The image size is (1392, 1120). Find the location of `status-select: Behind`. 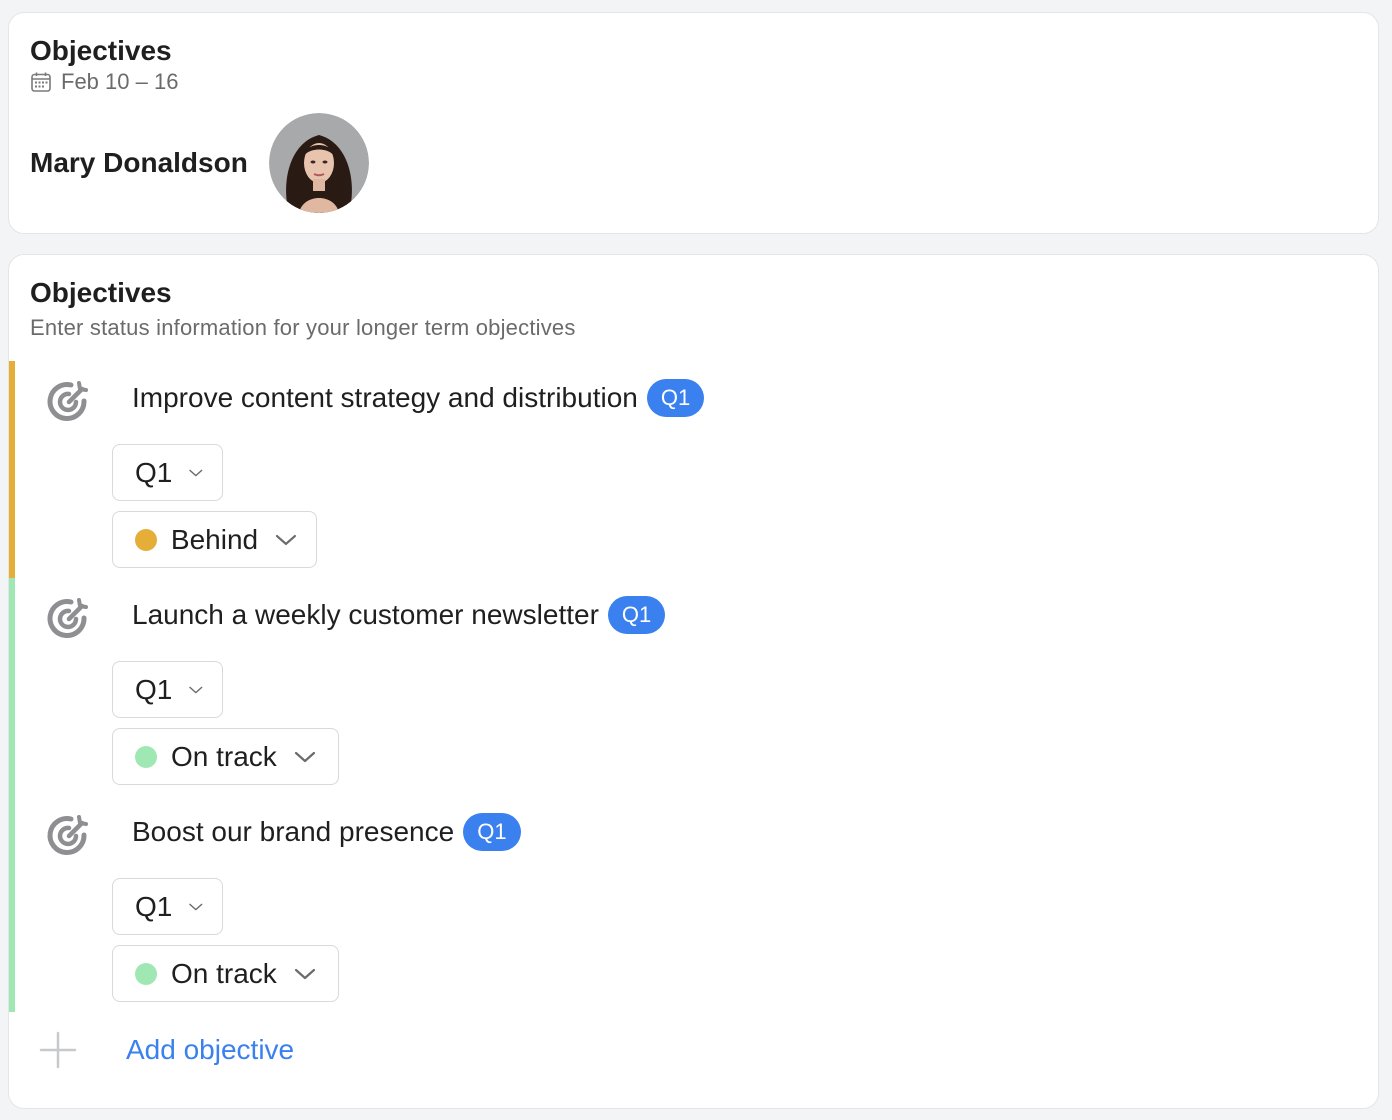

status-select: Behind is located at coordinates (214, 539).